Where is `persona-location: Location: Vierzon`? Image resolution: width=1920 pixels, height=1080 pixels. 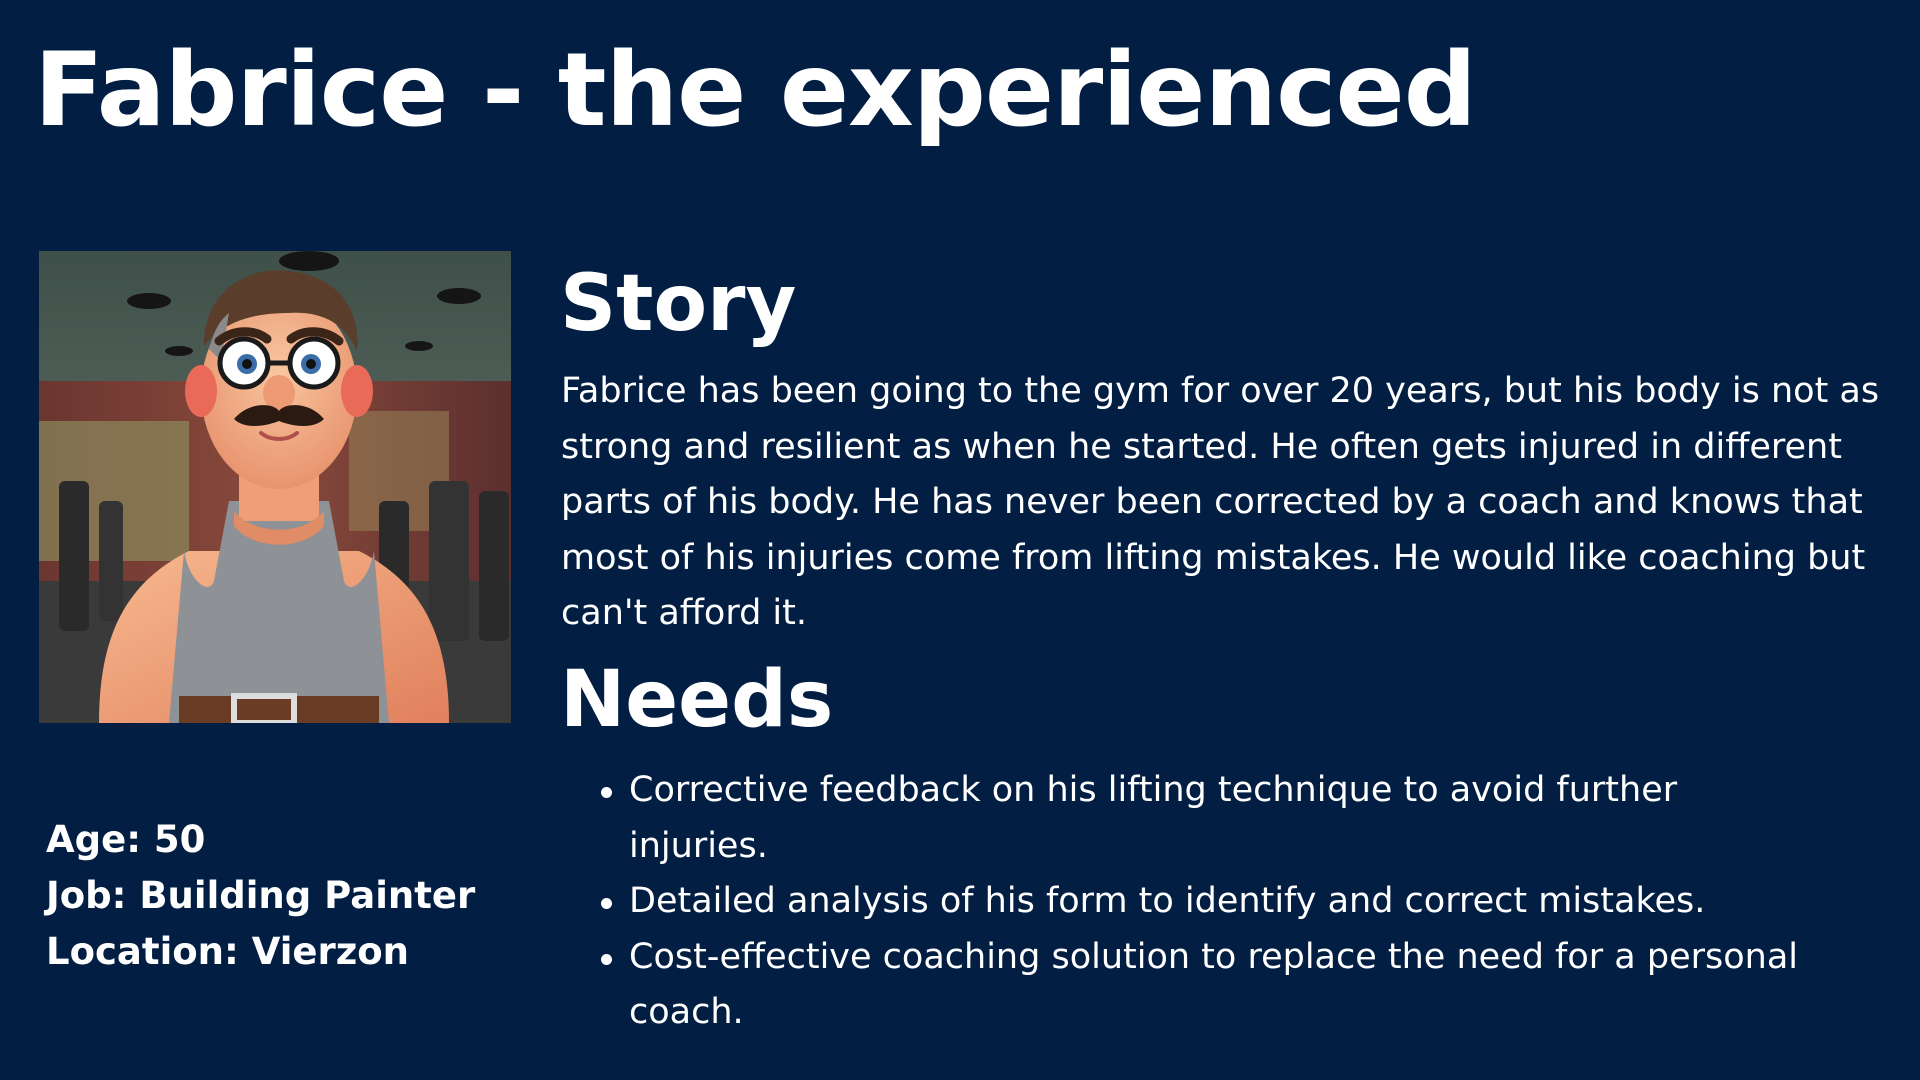 persona-location: Location: Vierzon is located at coordinates (228, 951).